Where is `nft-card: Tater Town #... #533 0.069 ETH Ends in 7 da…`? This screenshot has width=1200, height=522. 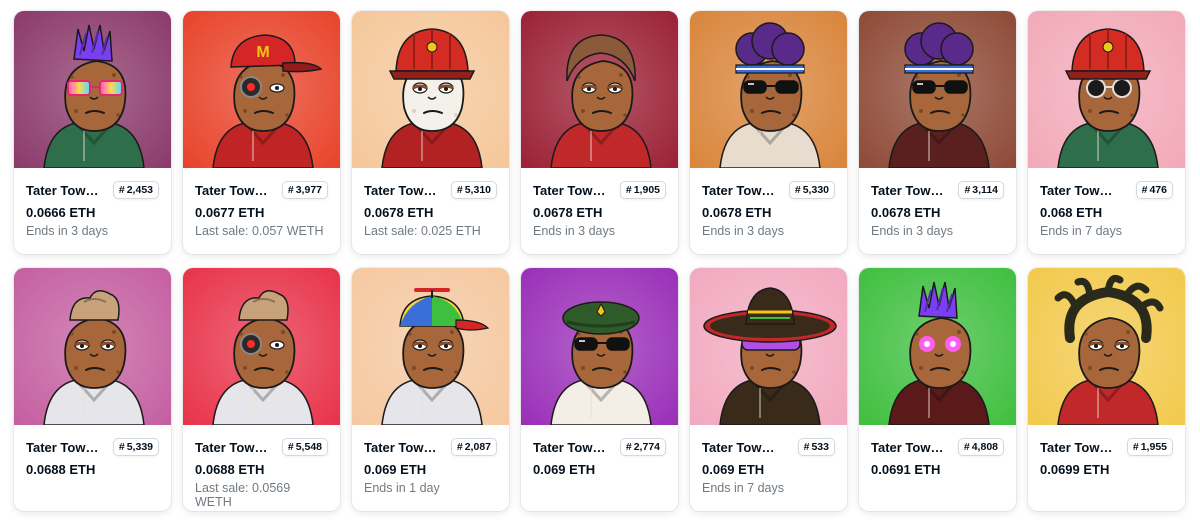
nft-card: Tater Town #... #533 0.069 ETH Ends in 7 da… is located at coordinates (768, 389).